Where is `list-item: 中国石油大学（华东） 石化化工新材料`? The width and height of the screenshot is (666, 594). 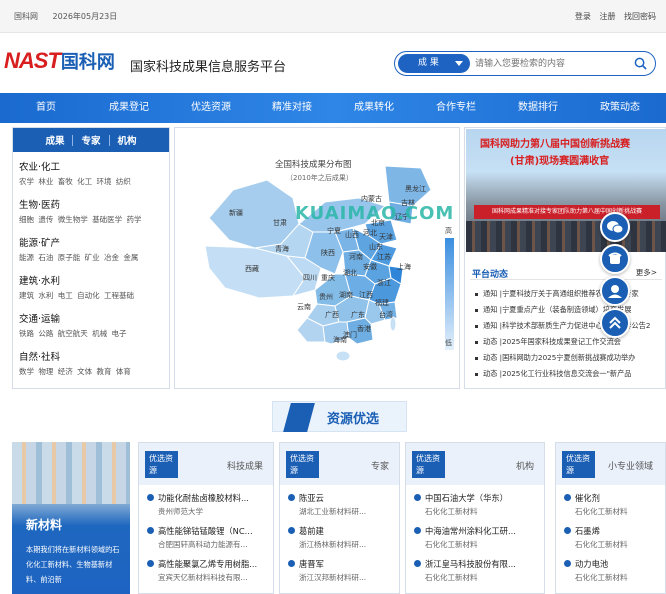
list-item: 中国石油大学（华东） 石化化工新材料 is located at coordinates (476, 507).